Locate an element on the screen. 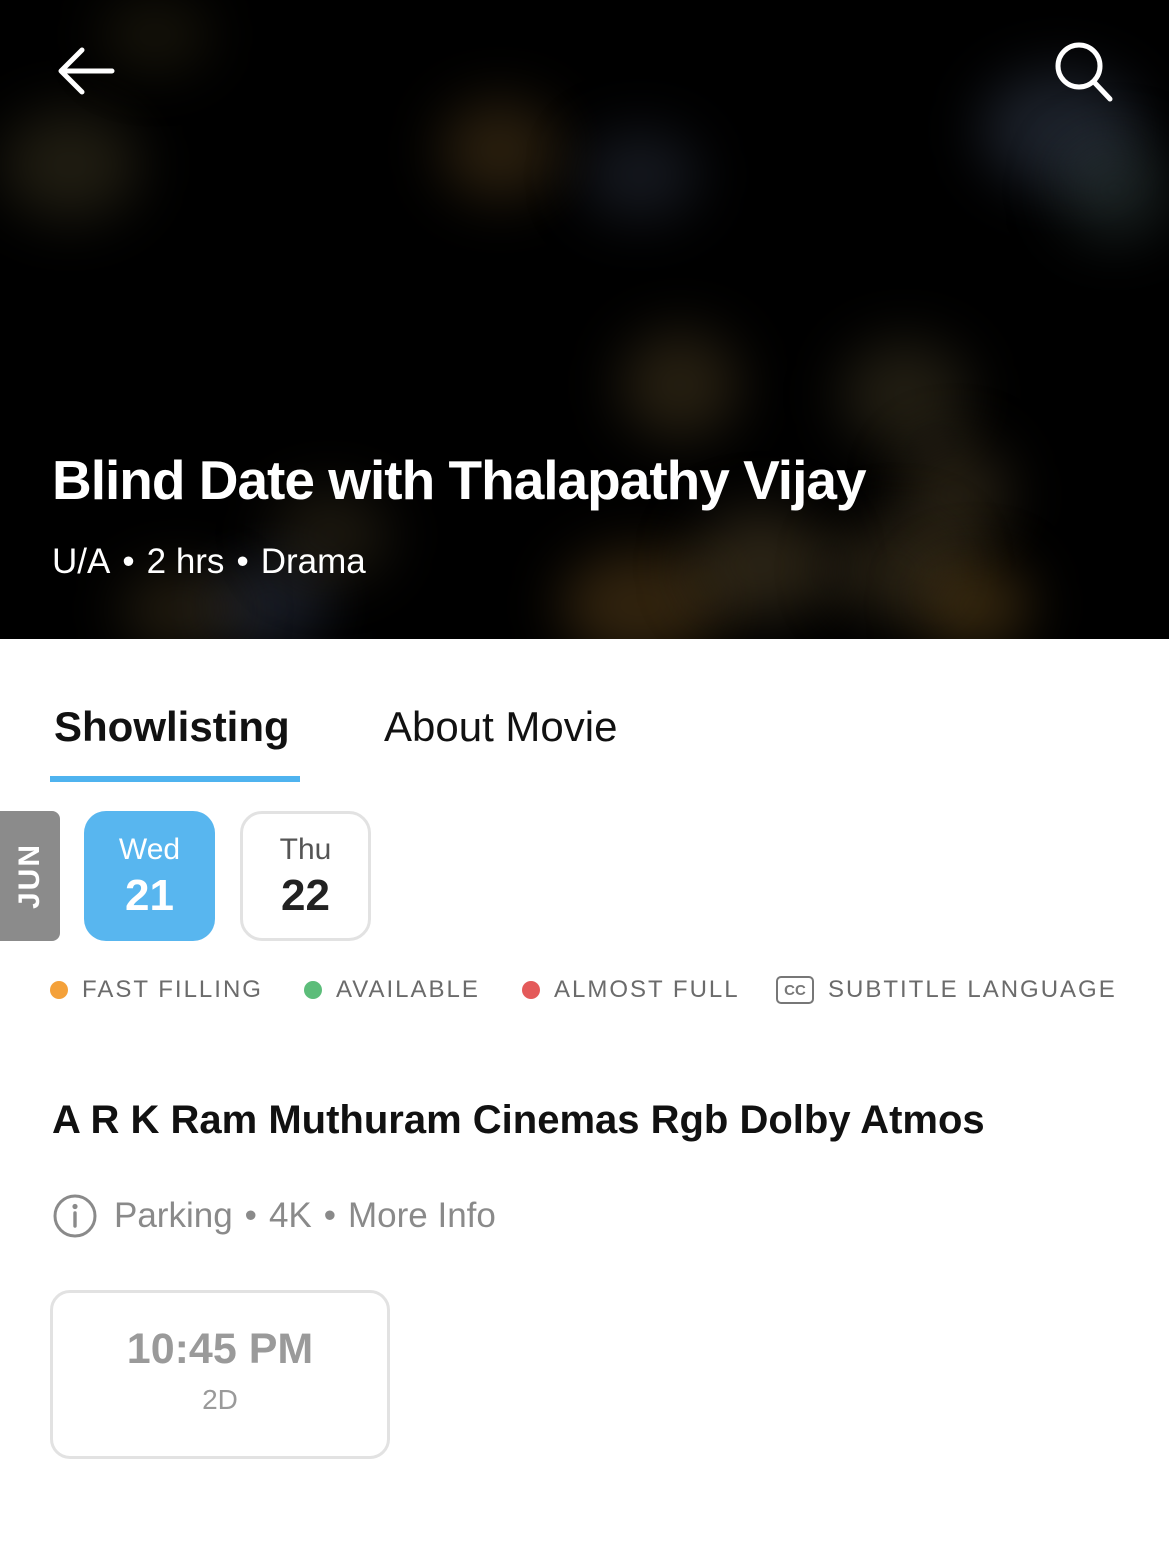  cinema-info-row: Parking • 4K • More Info is located at coordinates (274, 1216).